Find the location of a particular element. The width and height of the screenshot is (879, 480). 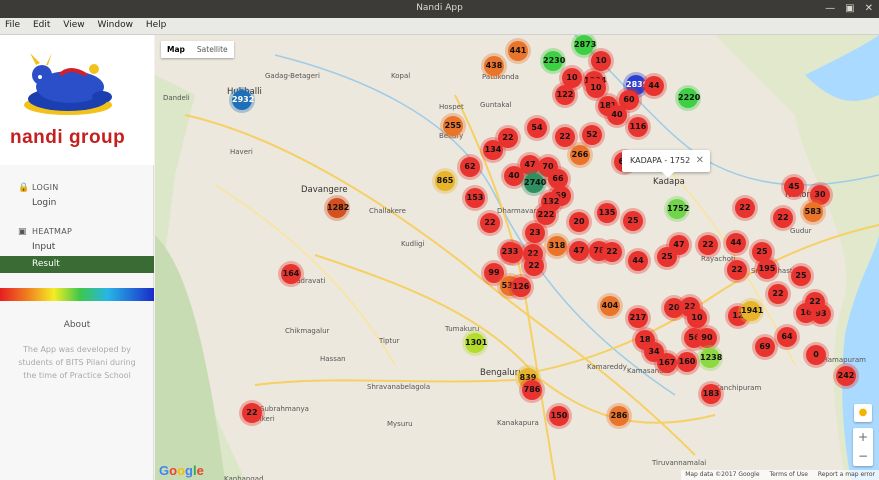

cluster-marker: 153 is located at coordinates (475, 198).